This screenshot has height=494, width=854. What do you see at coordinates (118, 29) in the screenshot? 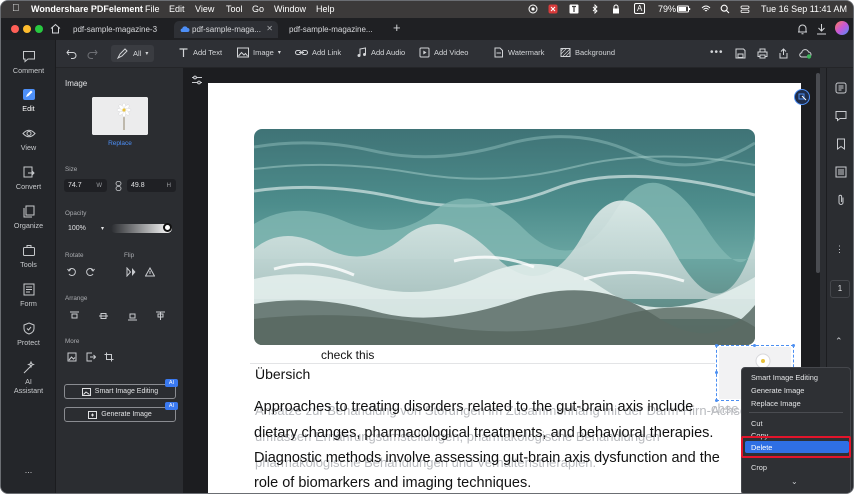
I see `tab-document-1: pdf-sample-magazine-3` at bounding box center [118, 29].